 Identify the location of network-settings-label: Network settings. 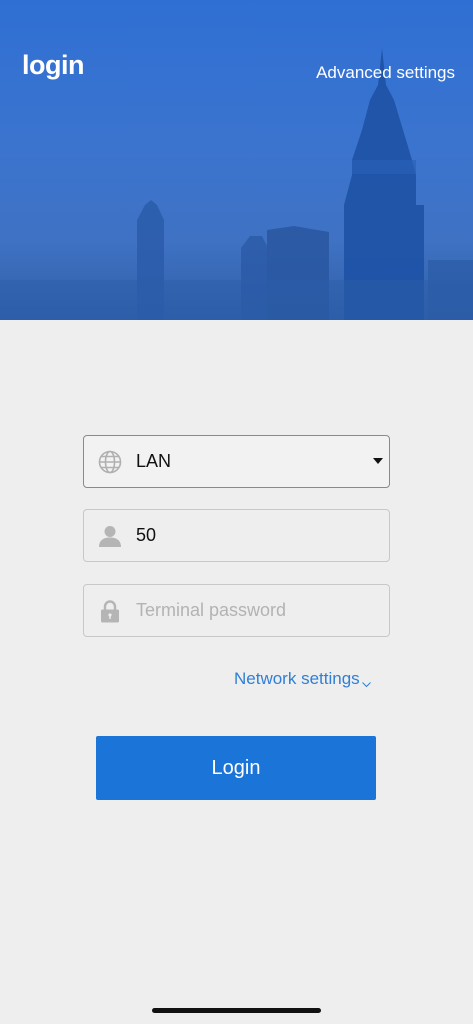
(297, 678).